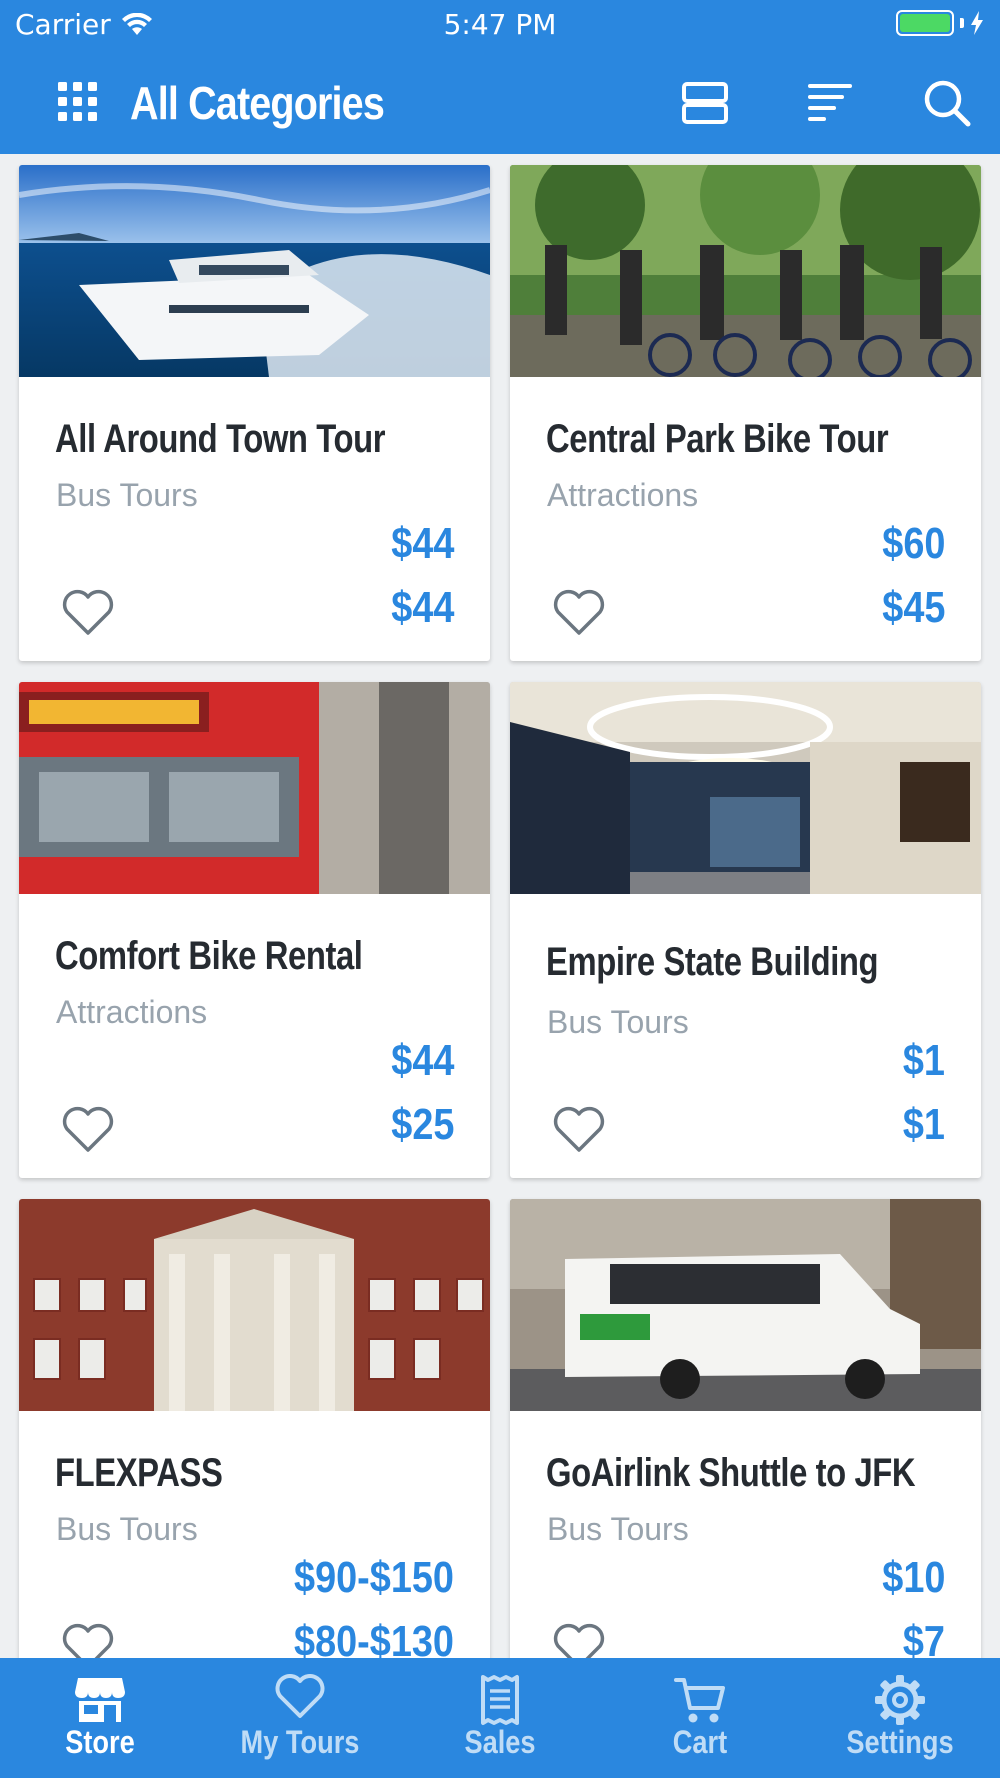  What do you see at coordinates (705, 103) in the screenshot?
I see `view-toggle-icon` at bounding box center [705, 103].